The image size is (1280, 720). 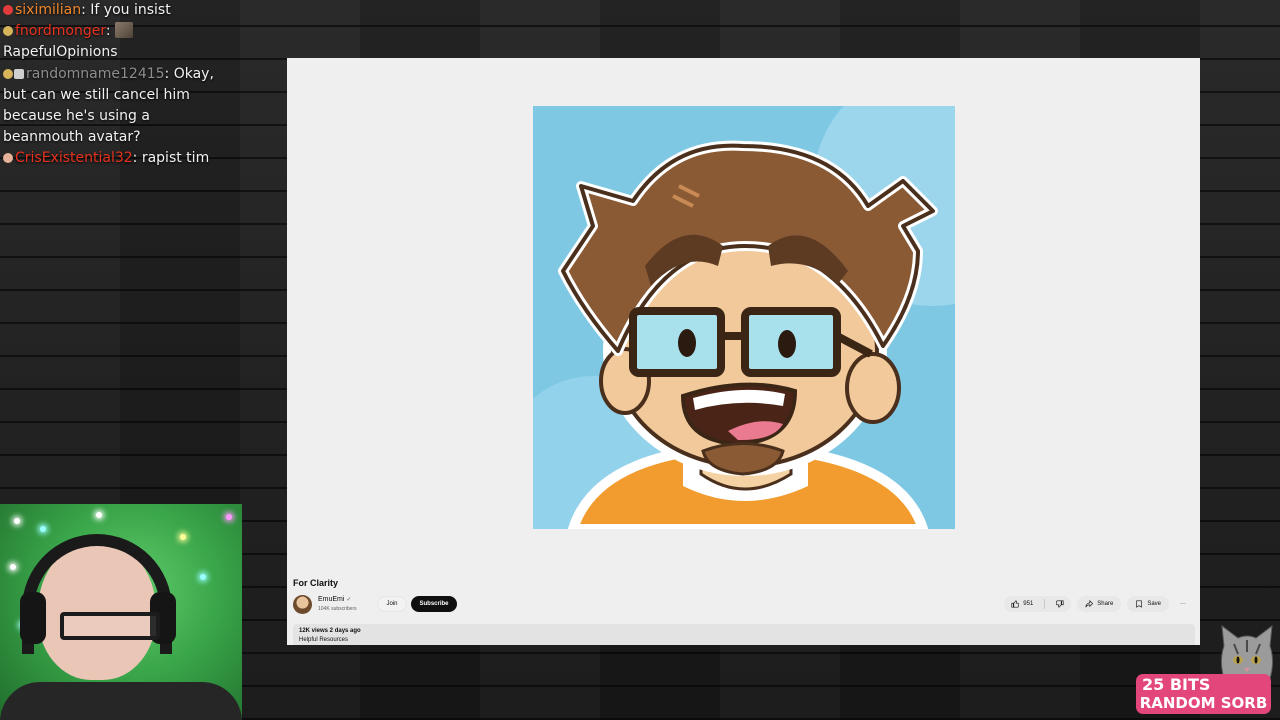 What do you see at coordinates (108, 31) in the screenshot?
I see `chat-text: :` at bounding box center [108, 31].